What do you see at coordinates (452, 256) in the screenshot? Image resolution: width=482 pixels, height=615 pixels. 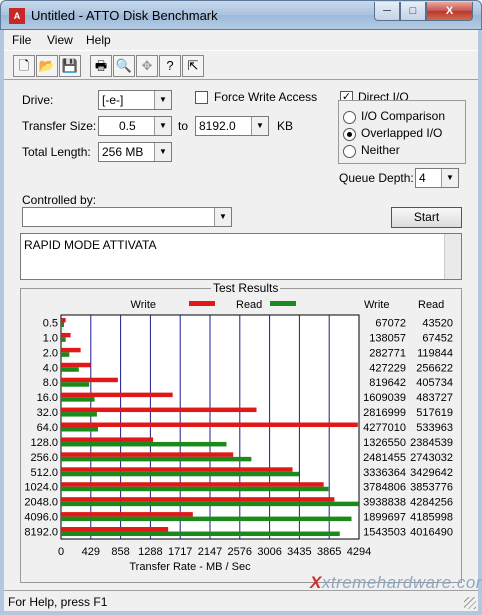 I see `notes-scrollbar` at bounding box center [452, 256].